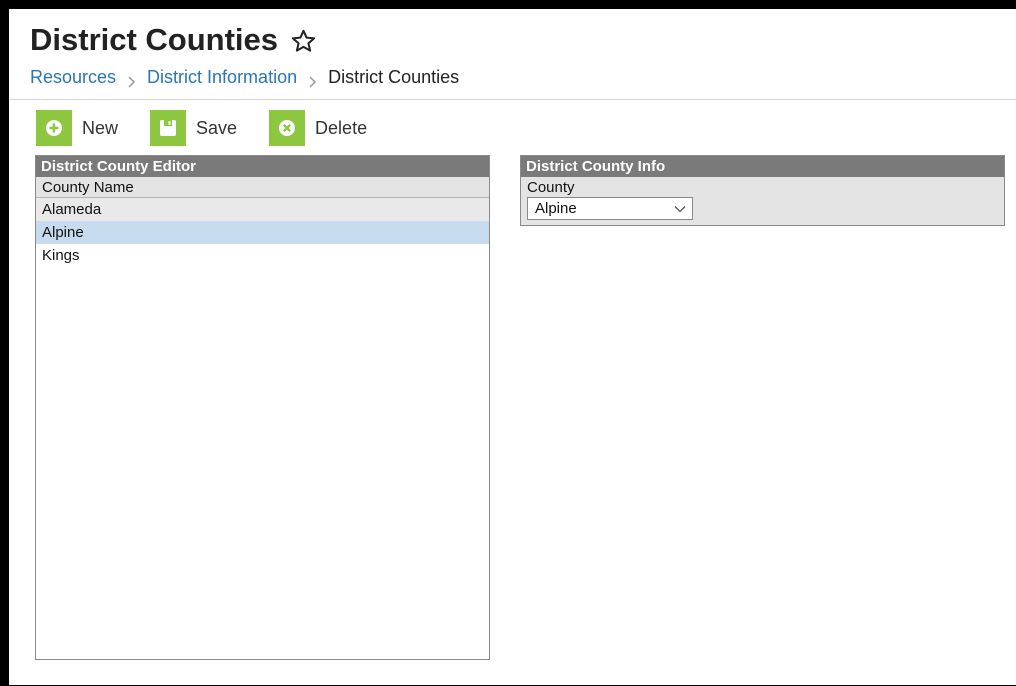 The height and width of the screenshot is (686, 1016). I want to click on info-title: District County Info, so click(762, 166).